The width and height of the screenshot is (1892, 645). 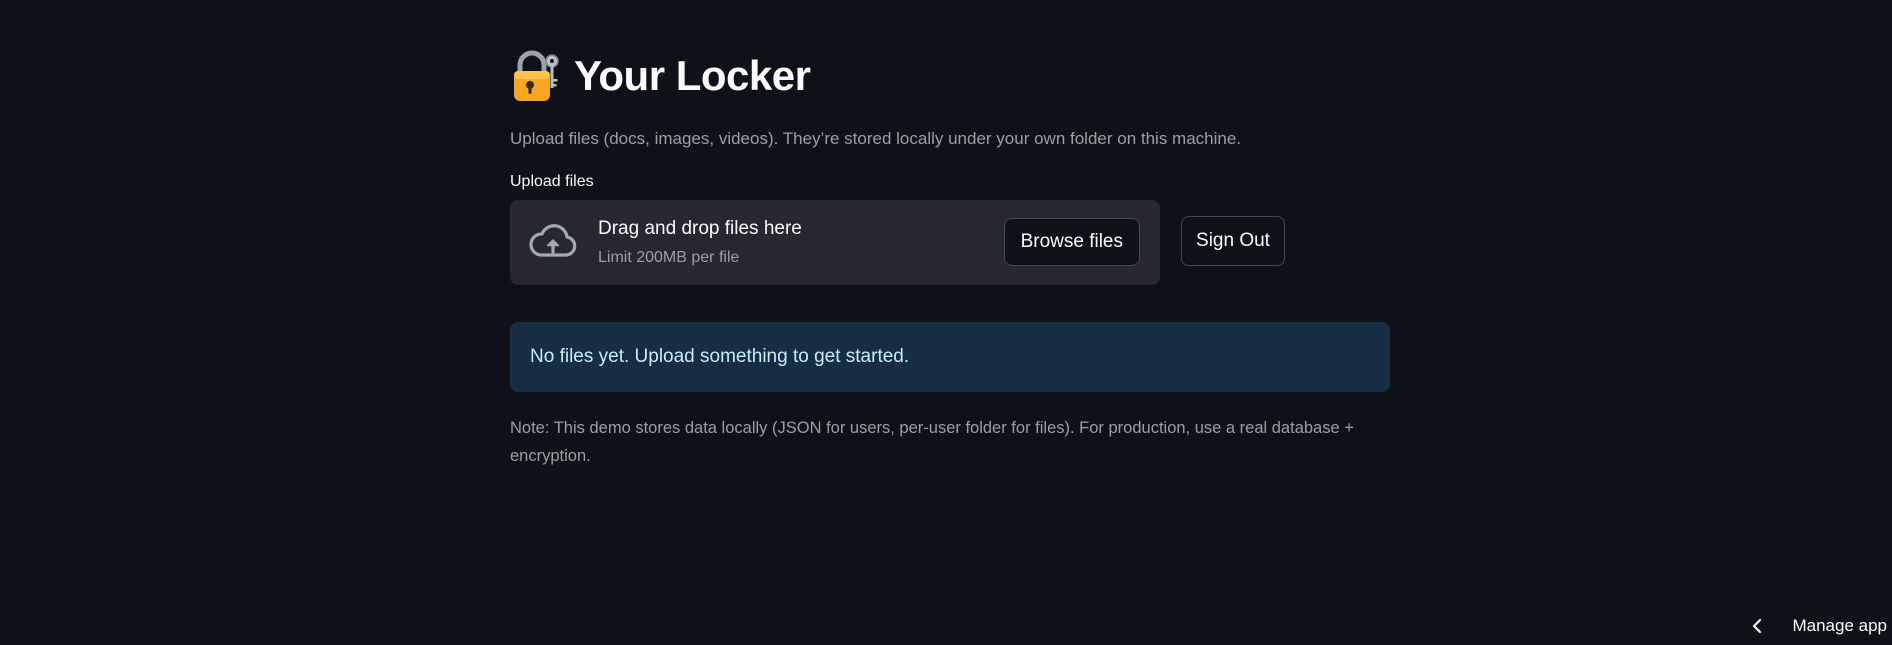 What do you see at coordinates (1839, 625) in the screenshot?
I see `manage-app-label: Manage app` at bounding box center [1839, 625].